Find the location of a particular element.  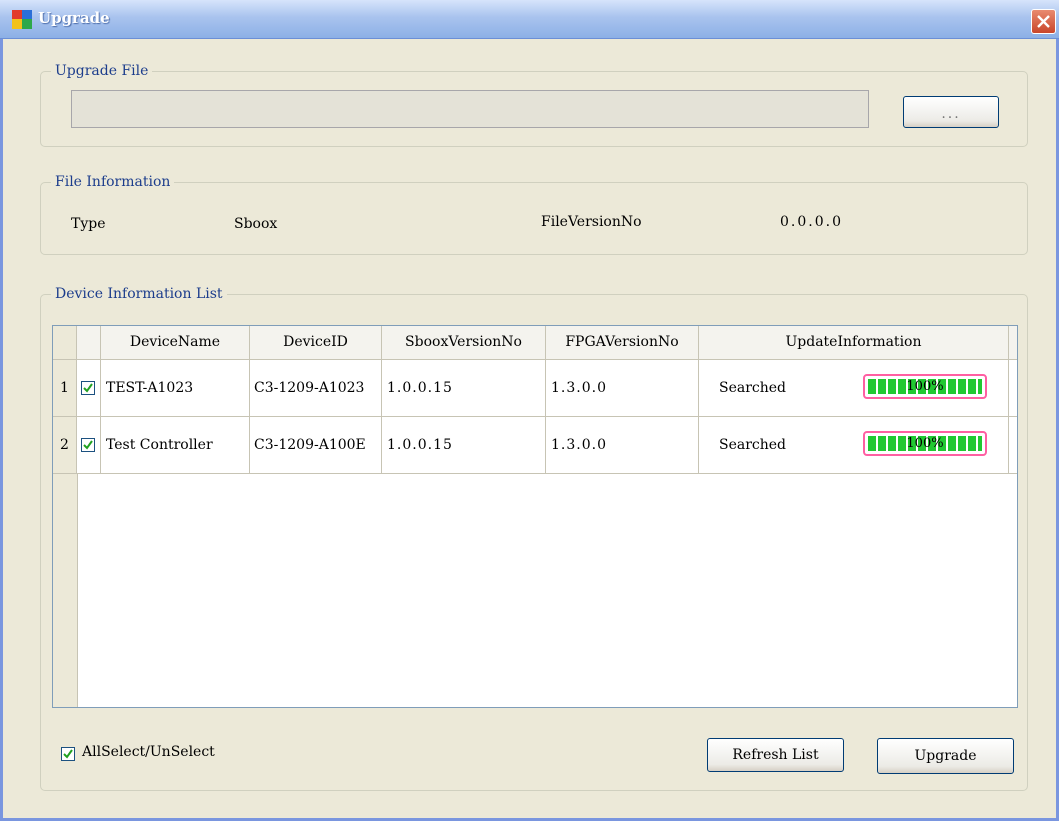

select-all-checkbox is located at coordinates (68, 754).